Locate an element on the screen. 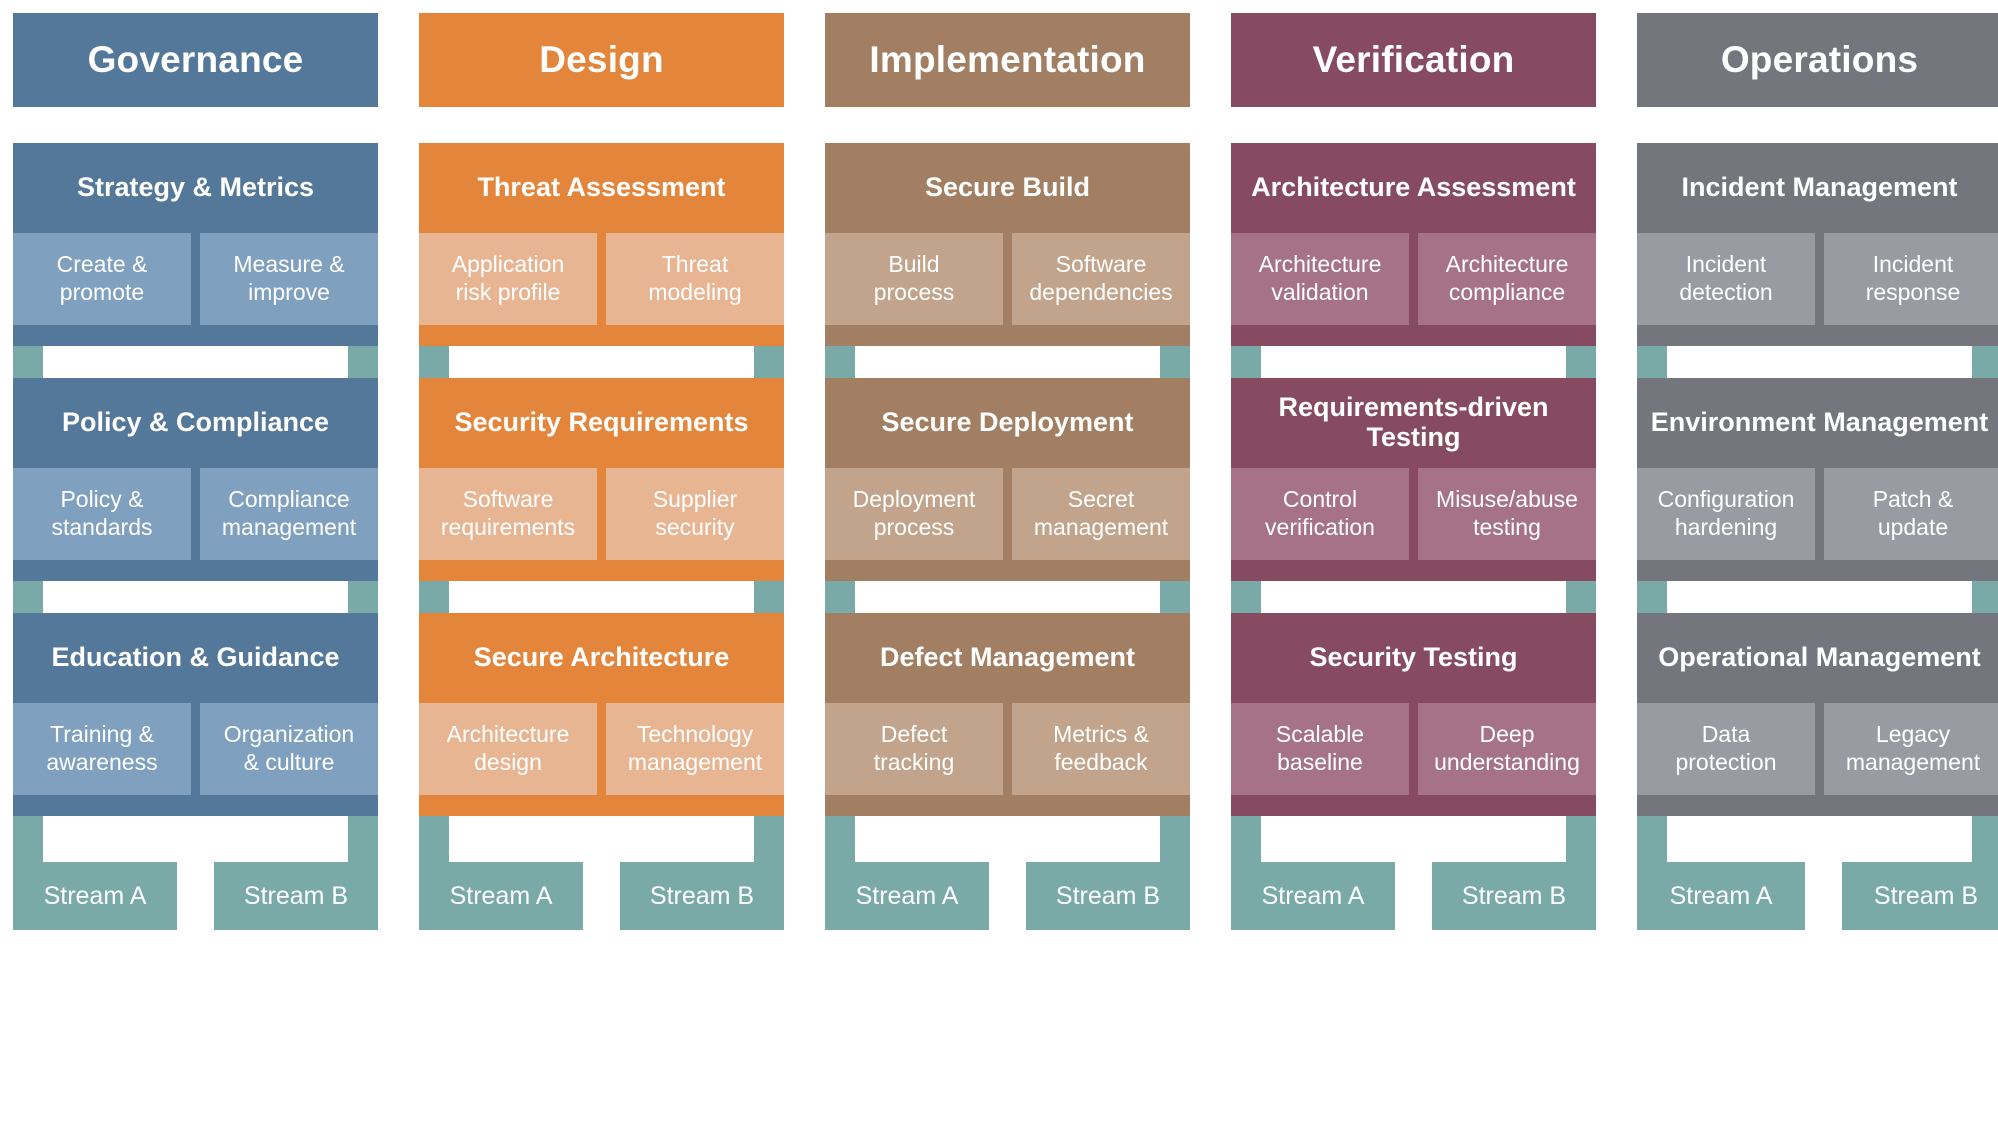  stream-activity-b: Misuse/abuse testing is located at coordinates (1507, 514).